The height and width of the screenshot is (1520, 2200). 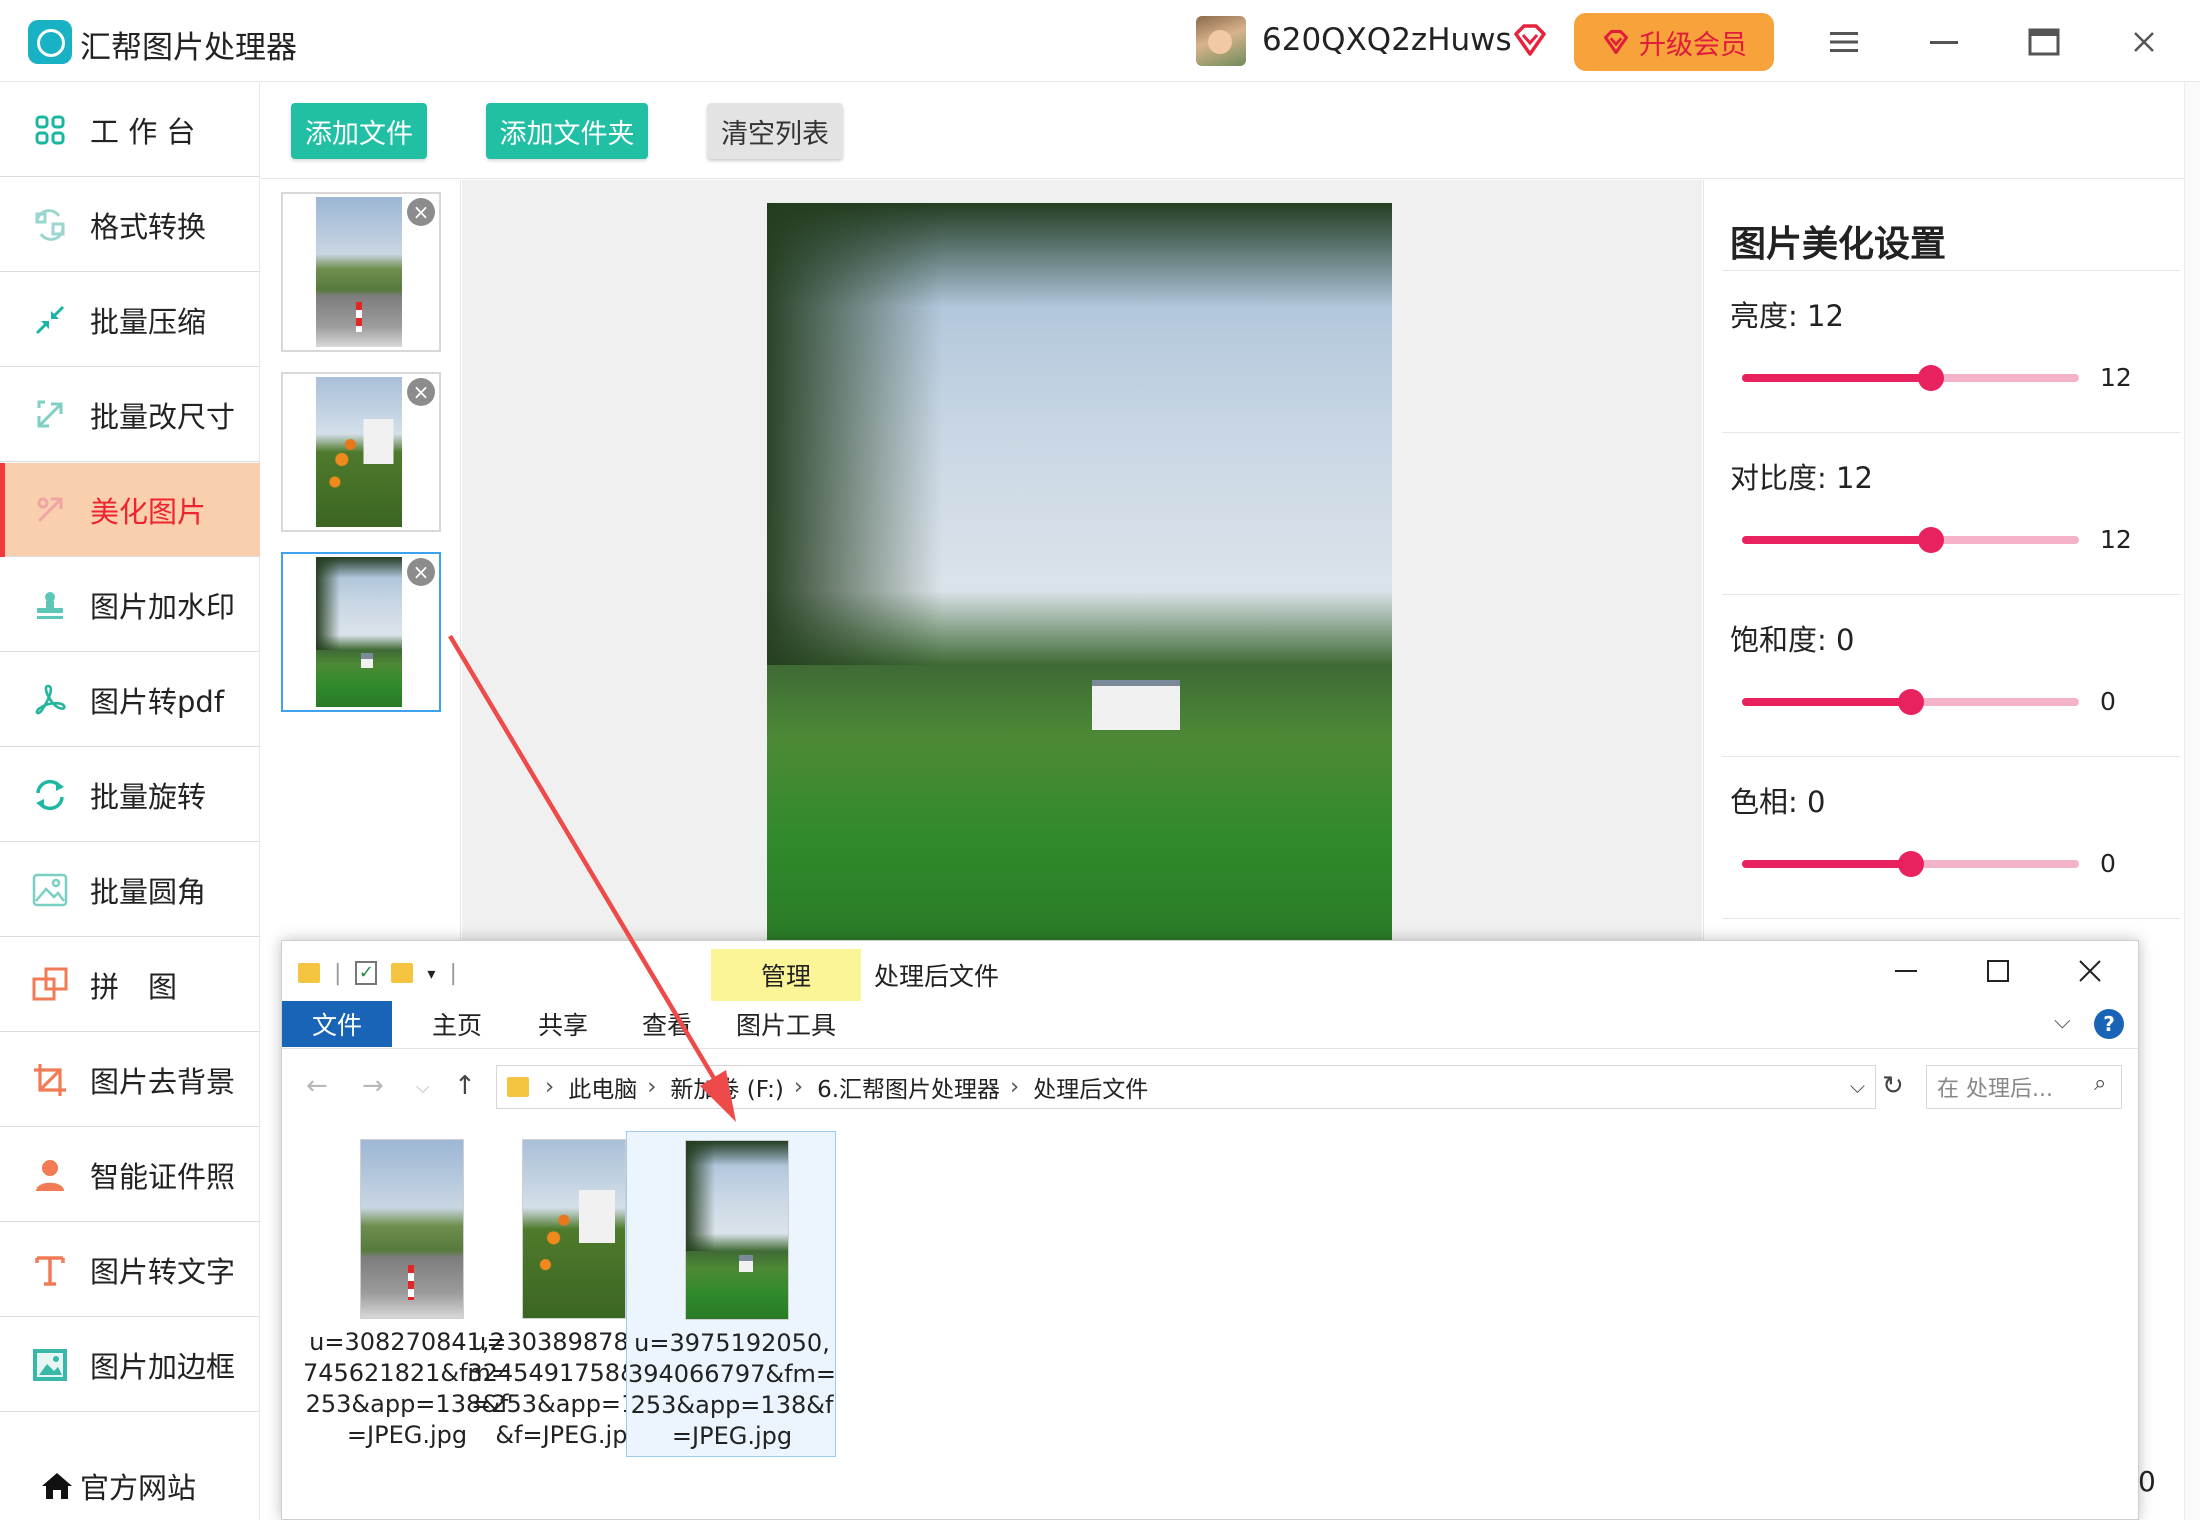 What do you see at coordinates (134, 986) in the screenshot?
I see `sidebar-item-label: 拼 图` at bounding box center [134, 986].